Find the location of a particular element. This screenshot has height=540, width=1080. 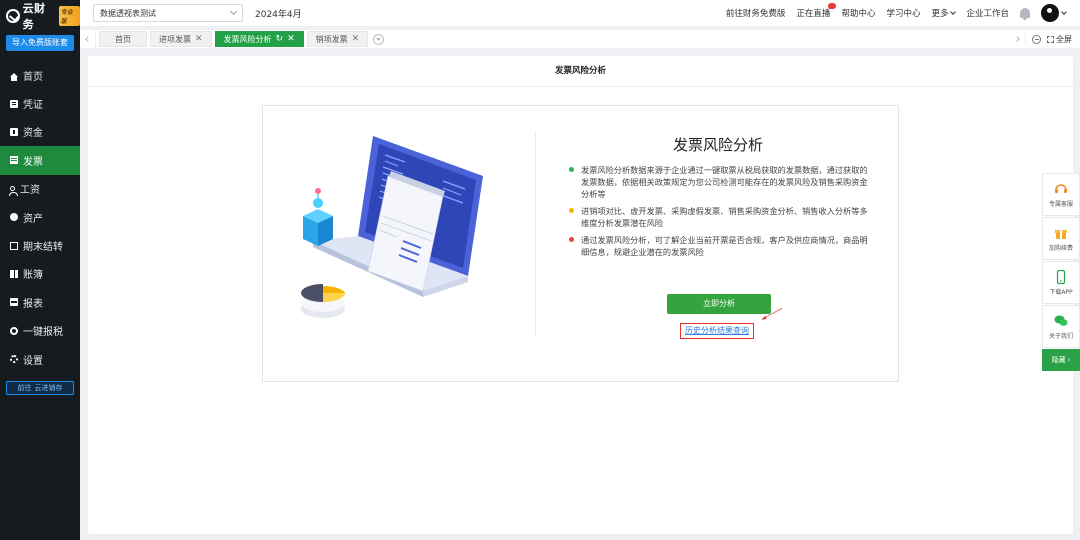

chevron-left-icon is located at coordinates (87, 39).